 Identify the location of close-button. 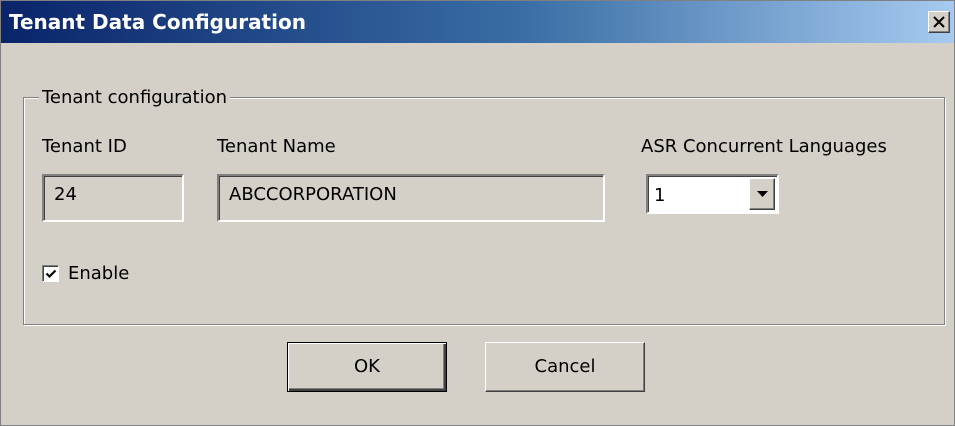
(939, 22).